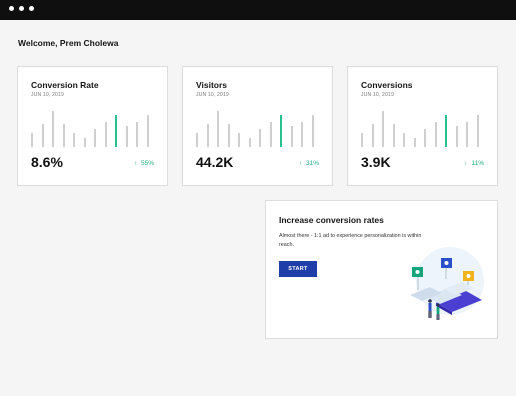  I want to click on card-title: Conversion Rate, so click(65, 85).